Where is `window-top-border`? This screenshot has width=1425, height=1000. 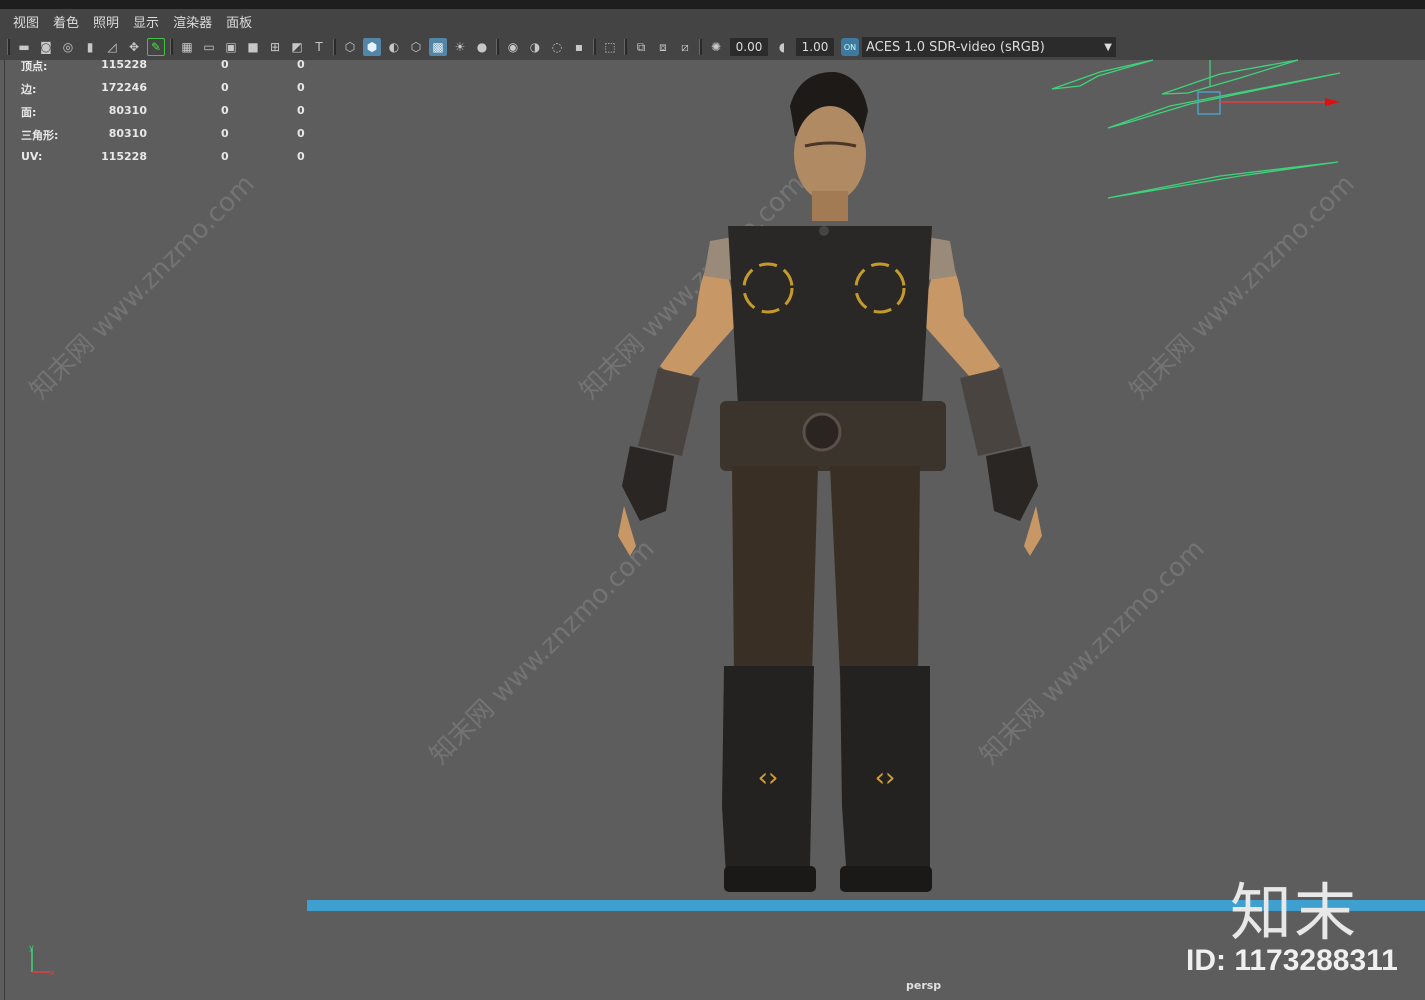 window-top-border is located at coordinates (712, 4).